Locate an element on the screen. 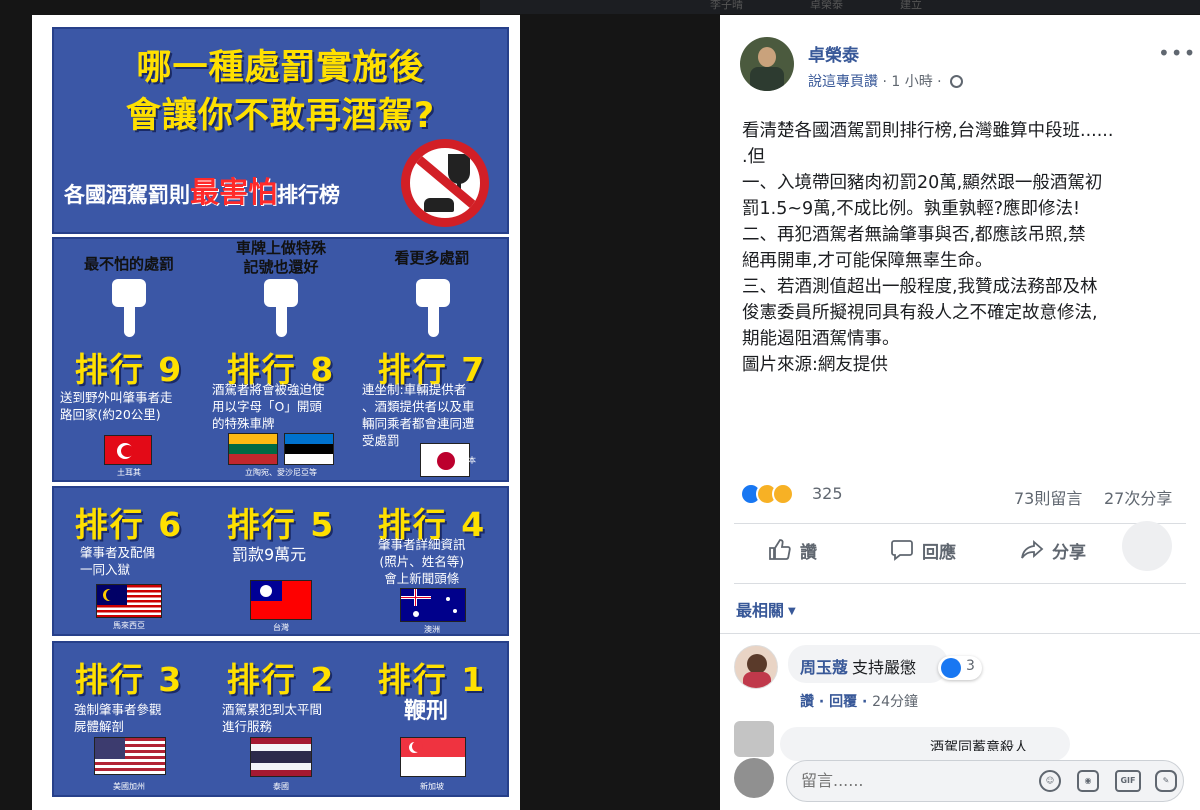 The height and width of the screenshot is (810, 1200). comment-composer: ☺ ◉ GIF ✎ is located at coordinates (985, 781).